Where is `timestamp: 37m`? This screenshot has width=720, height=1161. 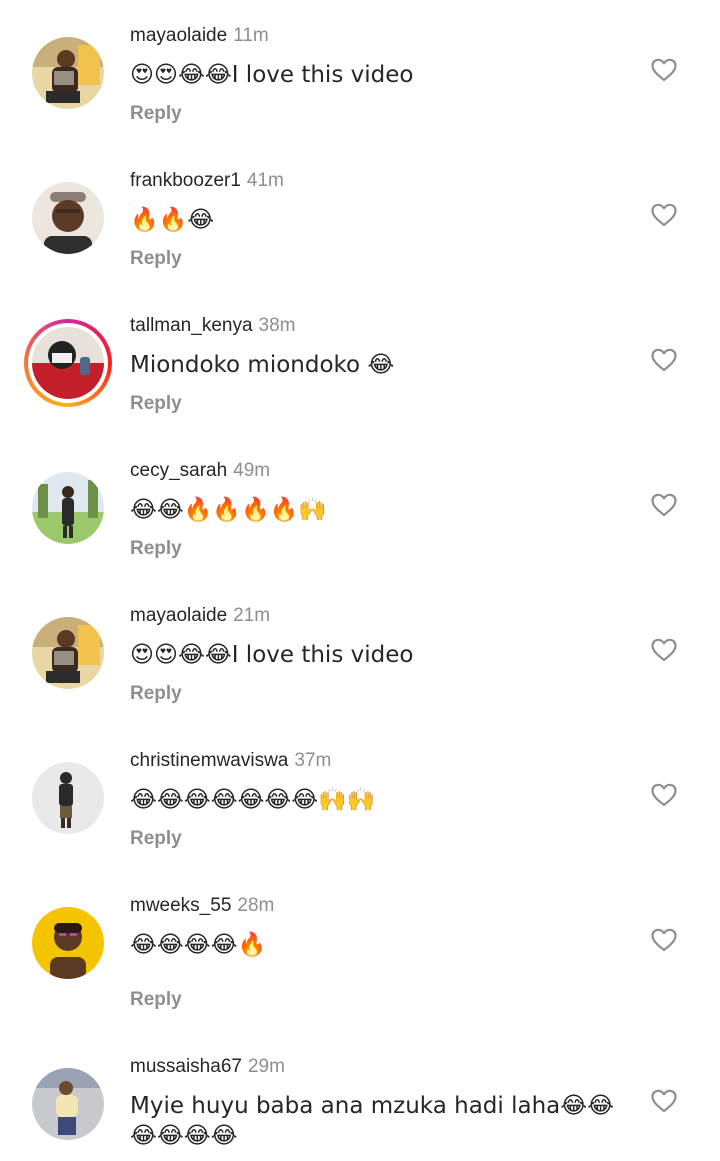
timestamp: 37m is located at coordinates (313, 760).